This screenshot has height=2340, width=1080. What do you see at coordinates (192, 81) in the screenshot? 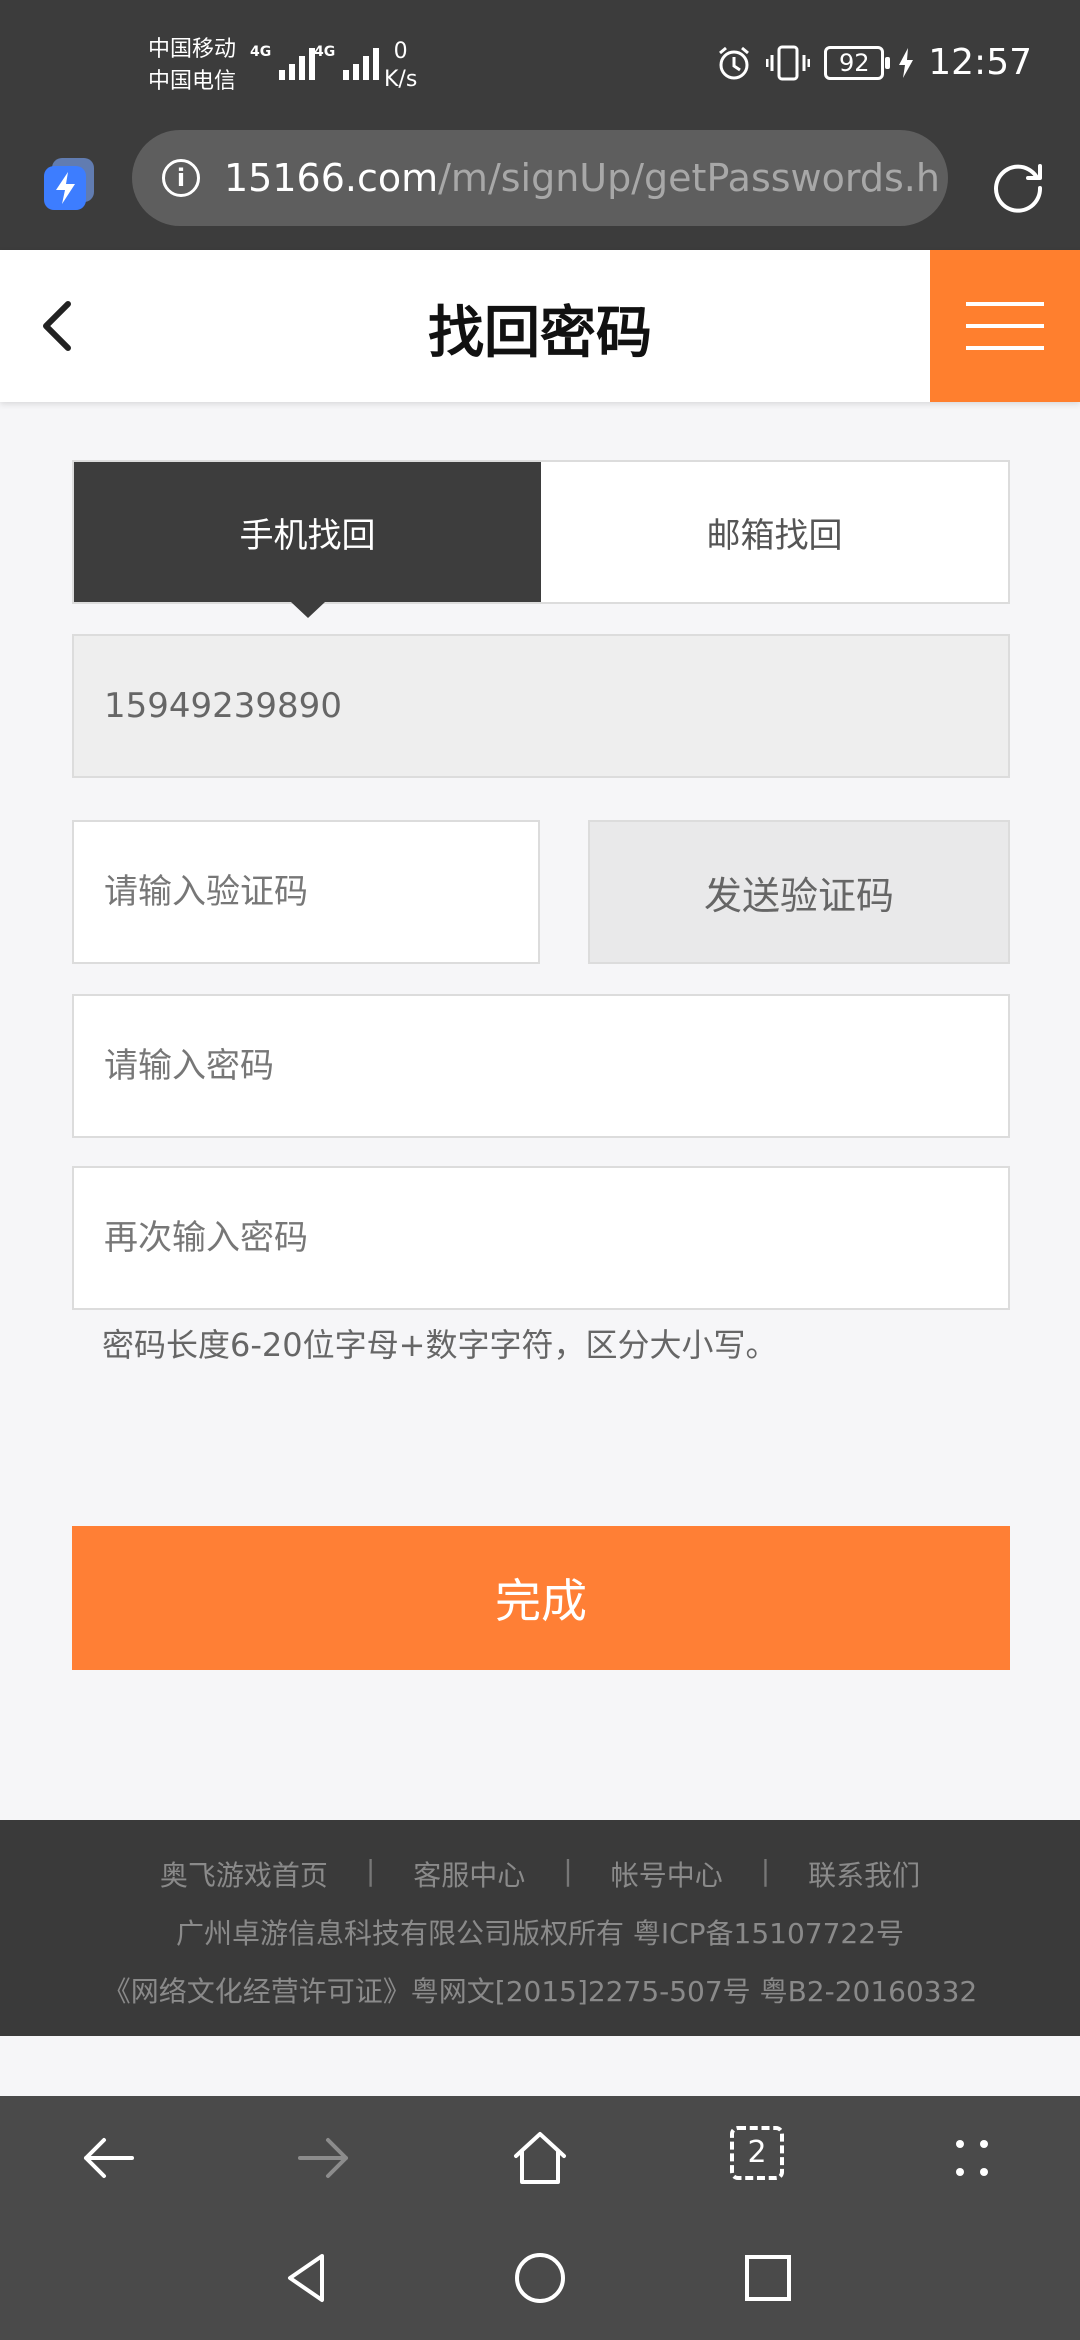
I see `carrier-2: 中国电信` at bounding box center [192, 81].